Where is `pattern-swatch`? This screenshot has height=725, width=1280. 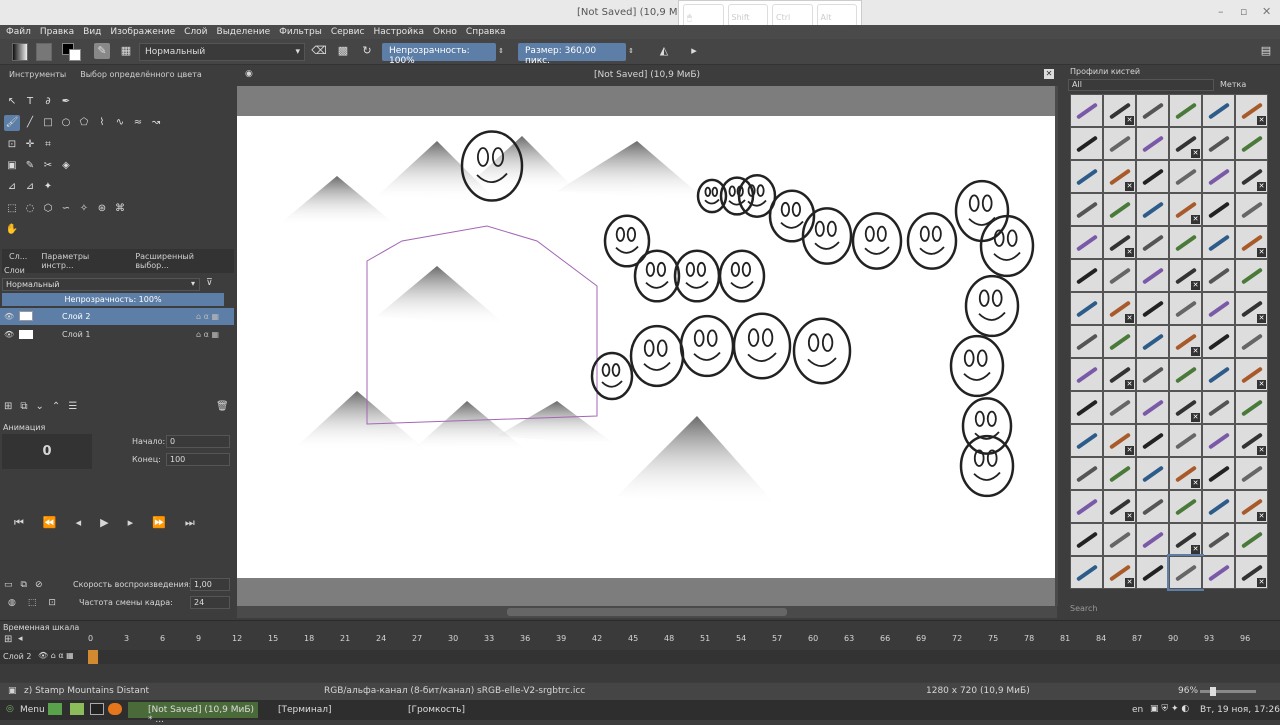
pattern-swatch is located at coordinates (44, 52).